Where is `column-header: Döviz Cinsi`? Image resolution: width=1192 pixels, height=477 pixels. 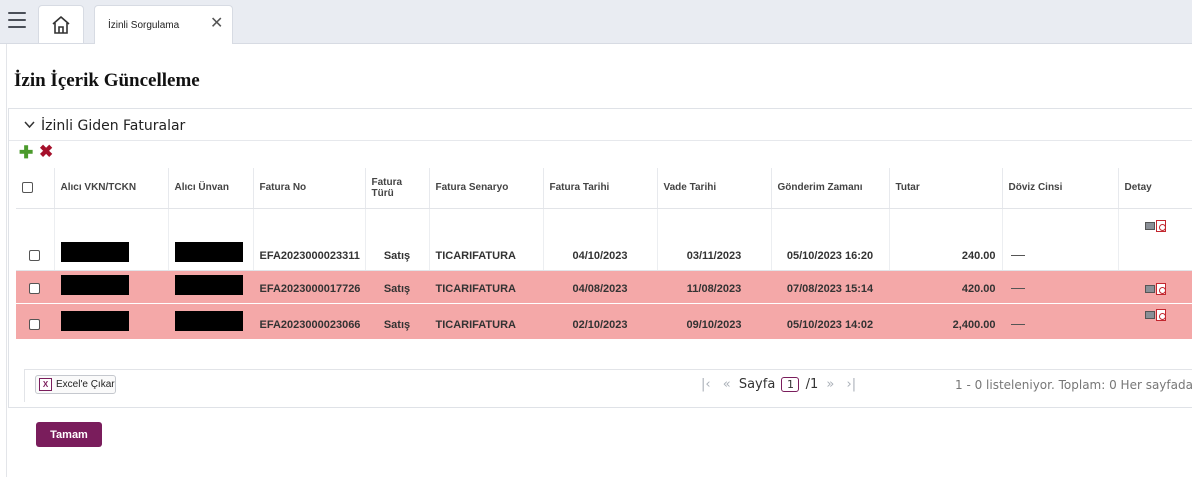
column-header: Döviz Cinsi is located at coordinates (1060, 188).